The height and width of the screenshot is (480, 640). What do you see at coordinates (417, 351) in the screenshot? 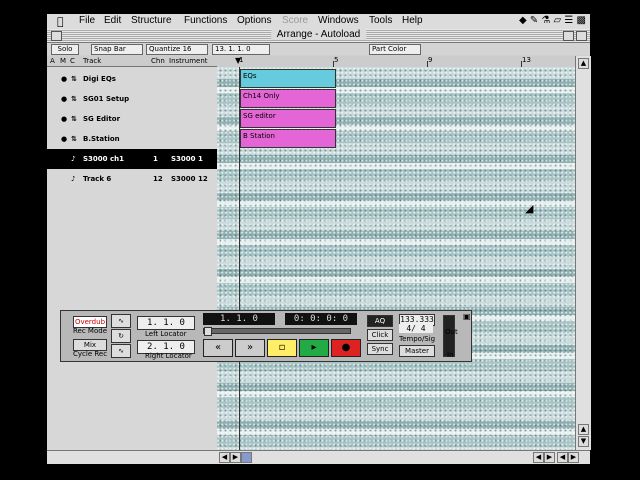
I see `master-button: Master` at bounding box center [417, 351].